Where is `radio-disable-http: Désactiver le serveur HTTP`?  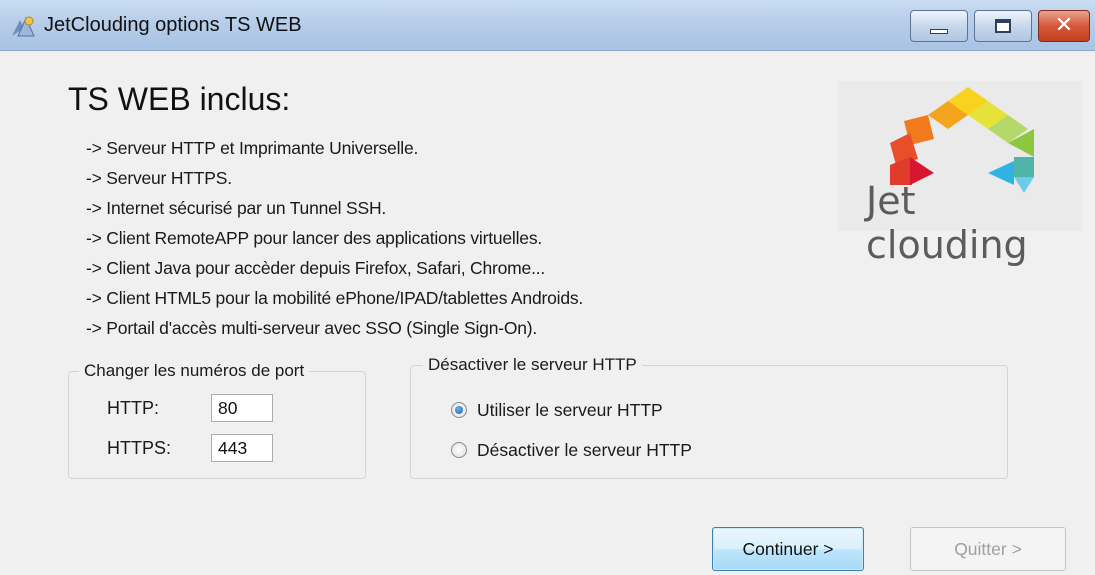 radio-disable-http: Désactiver le serveur HTTP is located at coordinates (571, 450).